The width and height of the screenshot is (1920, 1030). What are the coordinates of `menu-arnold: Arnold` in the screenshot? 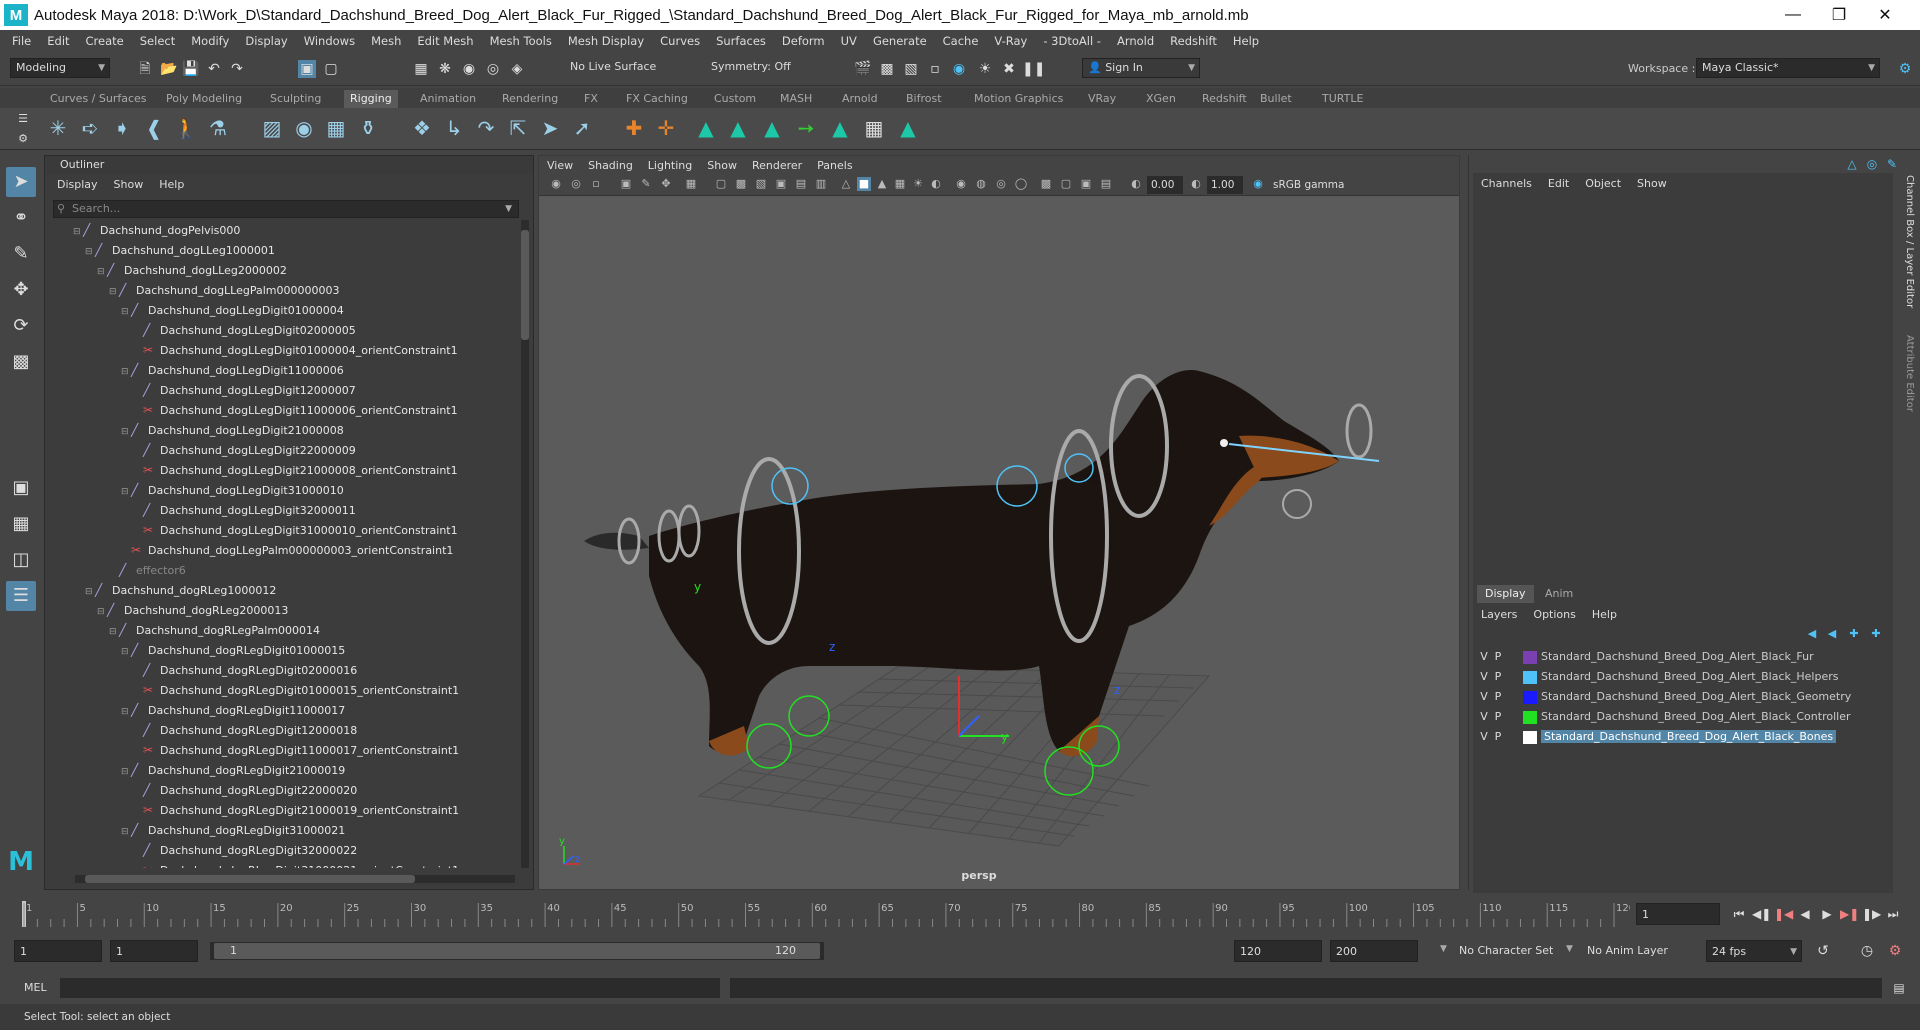 It's located at (1135, 41).